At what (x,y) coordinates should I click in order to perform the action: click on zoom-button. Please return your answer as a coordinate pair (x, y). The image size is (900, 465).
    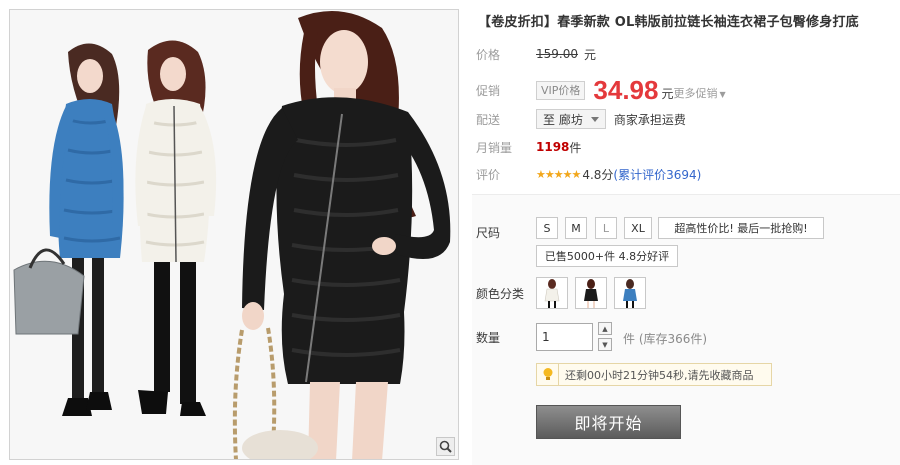
    Looking at the image, I should click on (445, 446).